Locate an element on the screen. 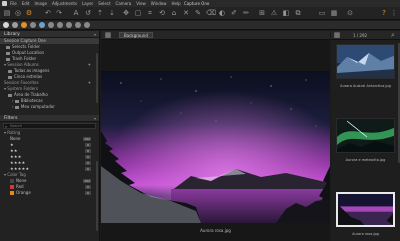  album-icon is located at coordinates (10, 71).